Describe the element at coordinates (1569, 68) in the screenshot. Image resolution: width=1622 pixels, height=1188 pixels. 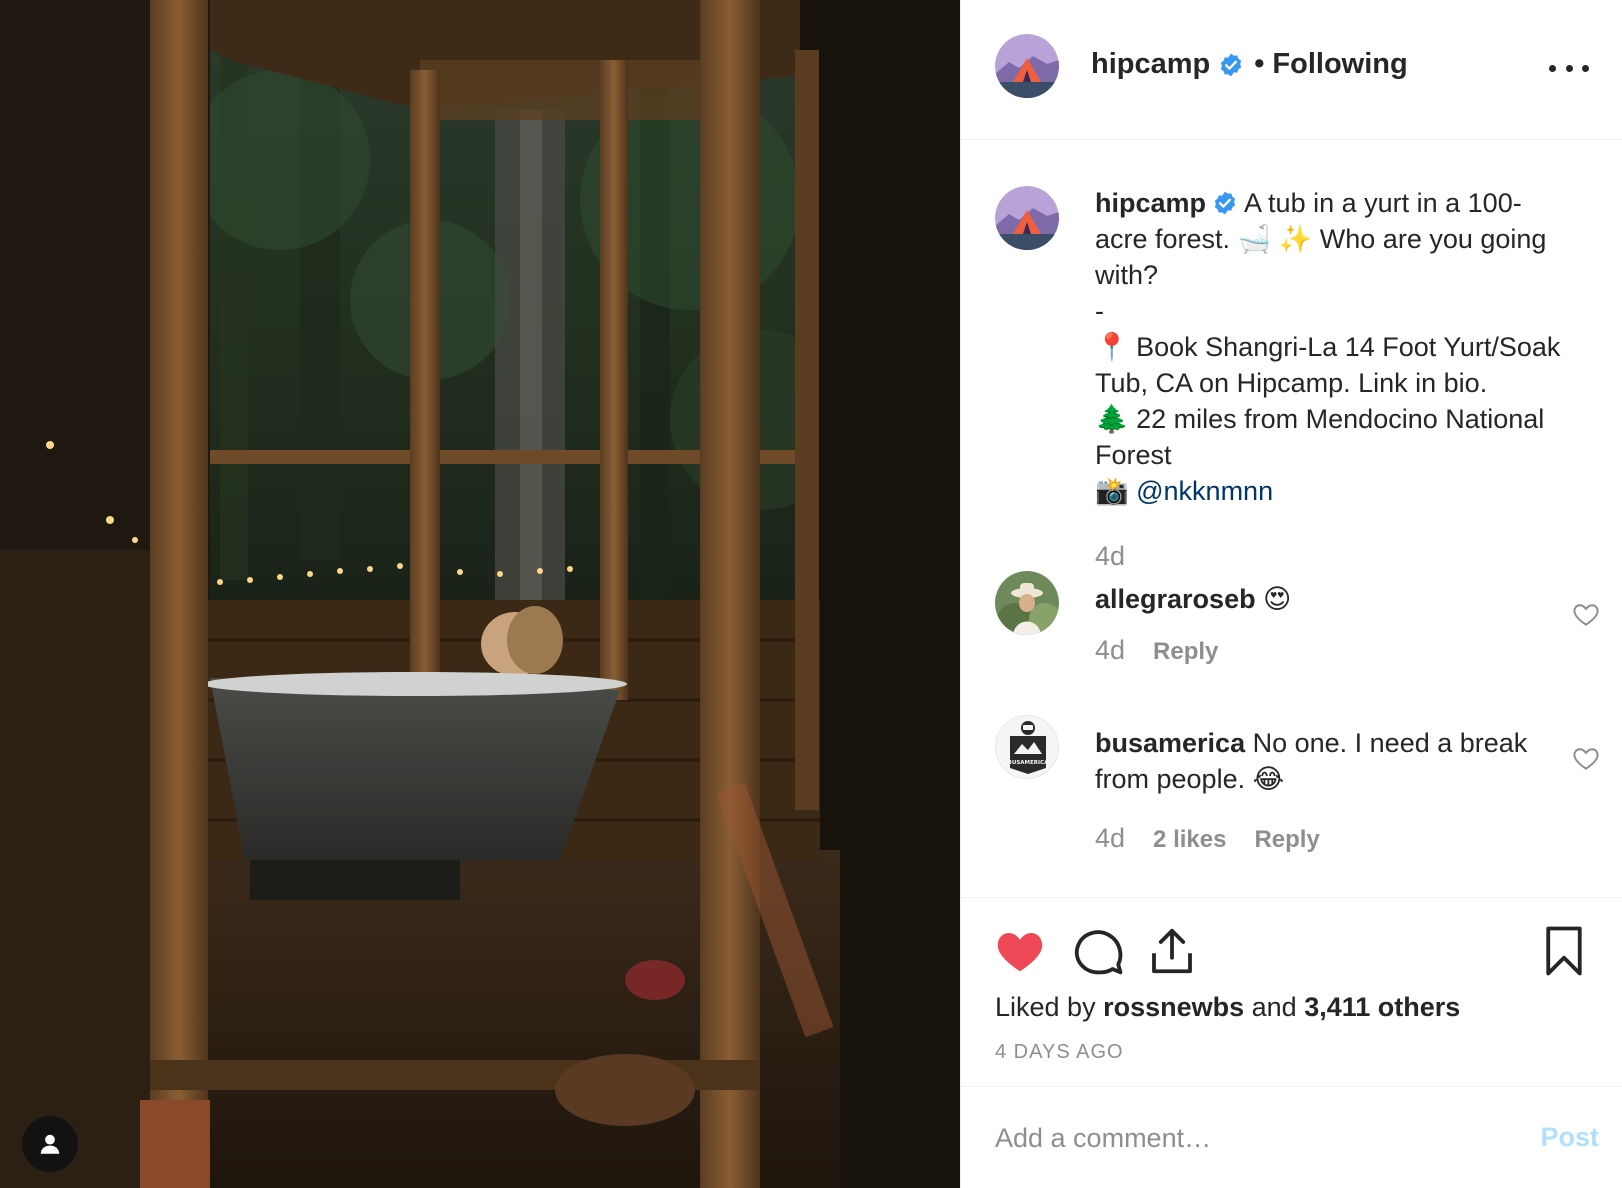
I see `more-options-icon` at that location.